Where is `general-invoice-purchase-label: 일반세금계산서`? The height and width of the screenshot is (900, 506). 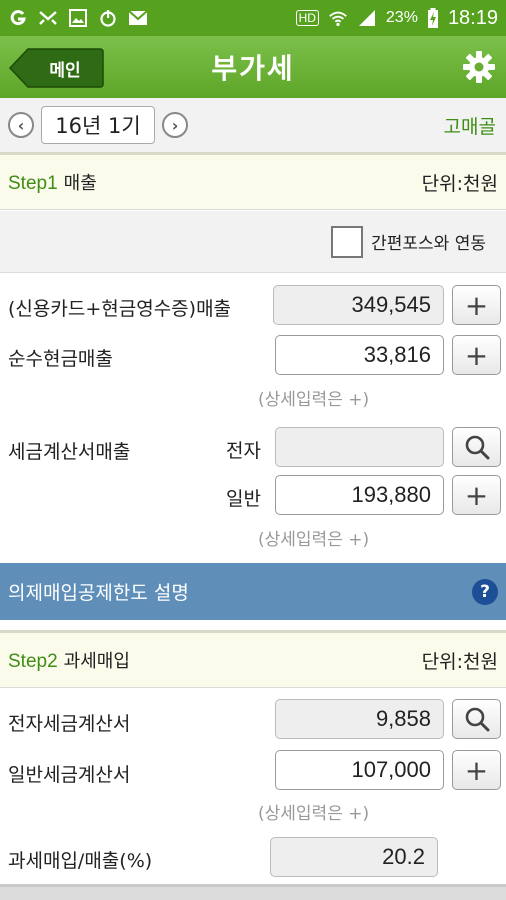
general-invoice-purchase-label: 일반세금계산서 is located at coordinates (69, 775).